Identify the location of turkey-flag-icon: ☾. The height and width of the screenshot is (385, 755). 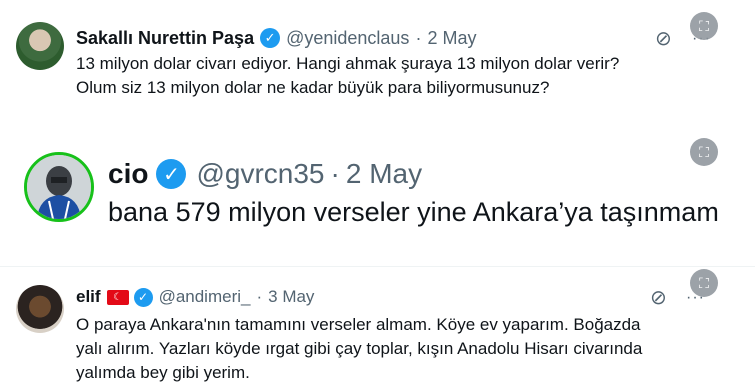
(117, 297).